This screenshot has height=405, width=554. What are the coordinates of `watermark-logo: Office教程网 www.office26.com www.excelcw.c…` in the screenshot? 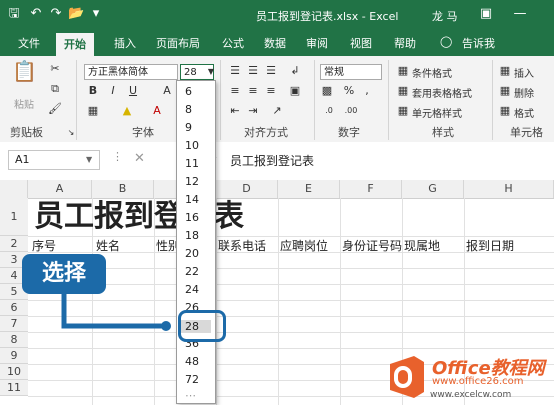 It's located at (469, 378).